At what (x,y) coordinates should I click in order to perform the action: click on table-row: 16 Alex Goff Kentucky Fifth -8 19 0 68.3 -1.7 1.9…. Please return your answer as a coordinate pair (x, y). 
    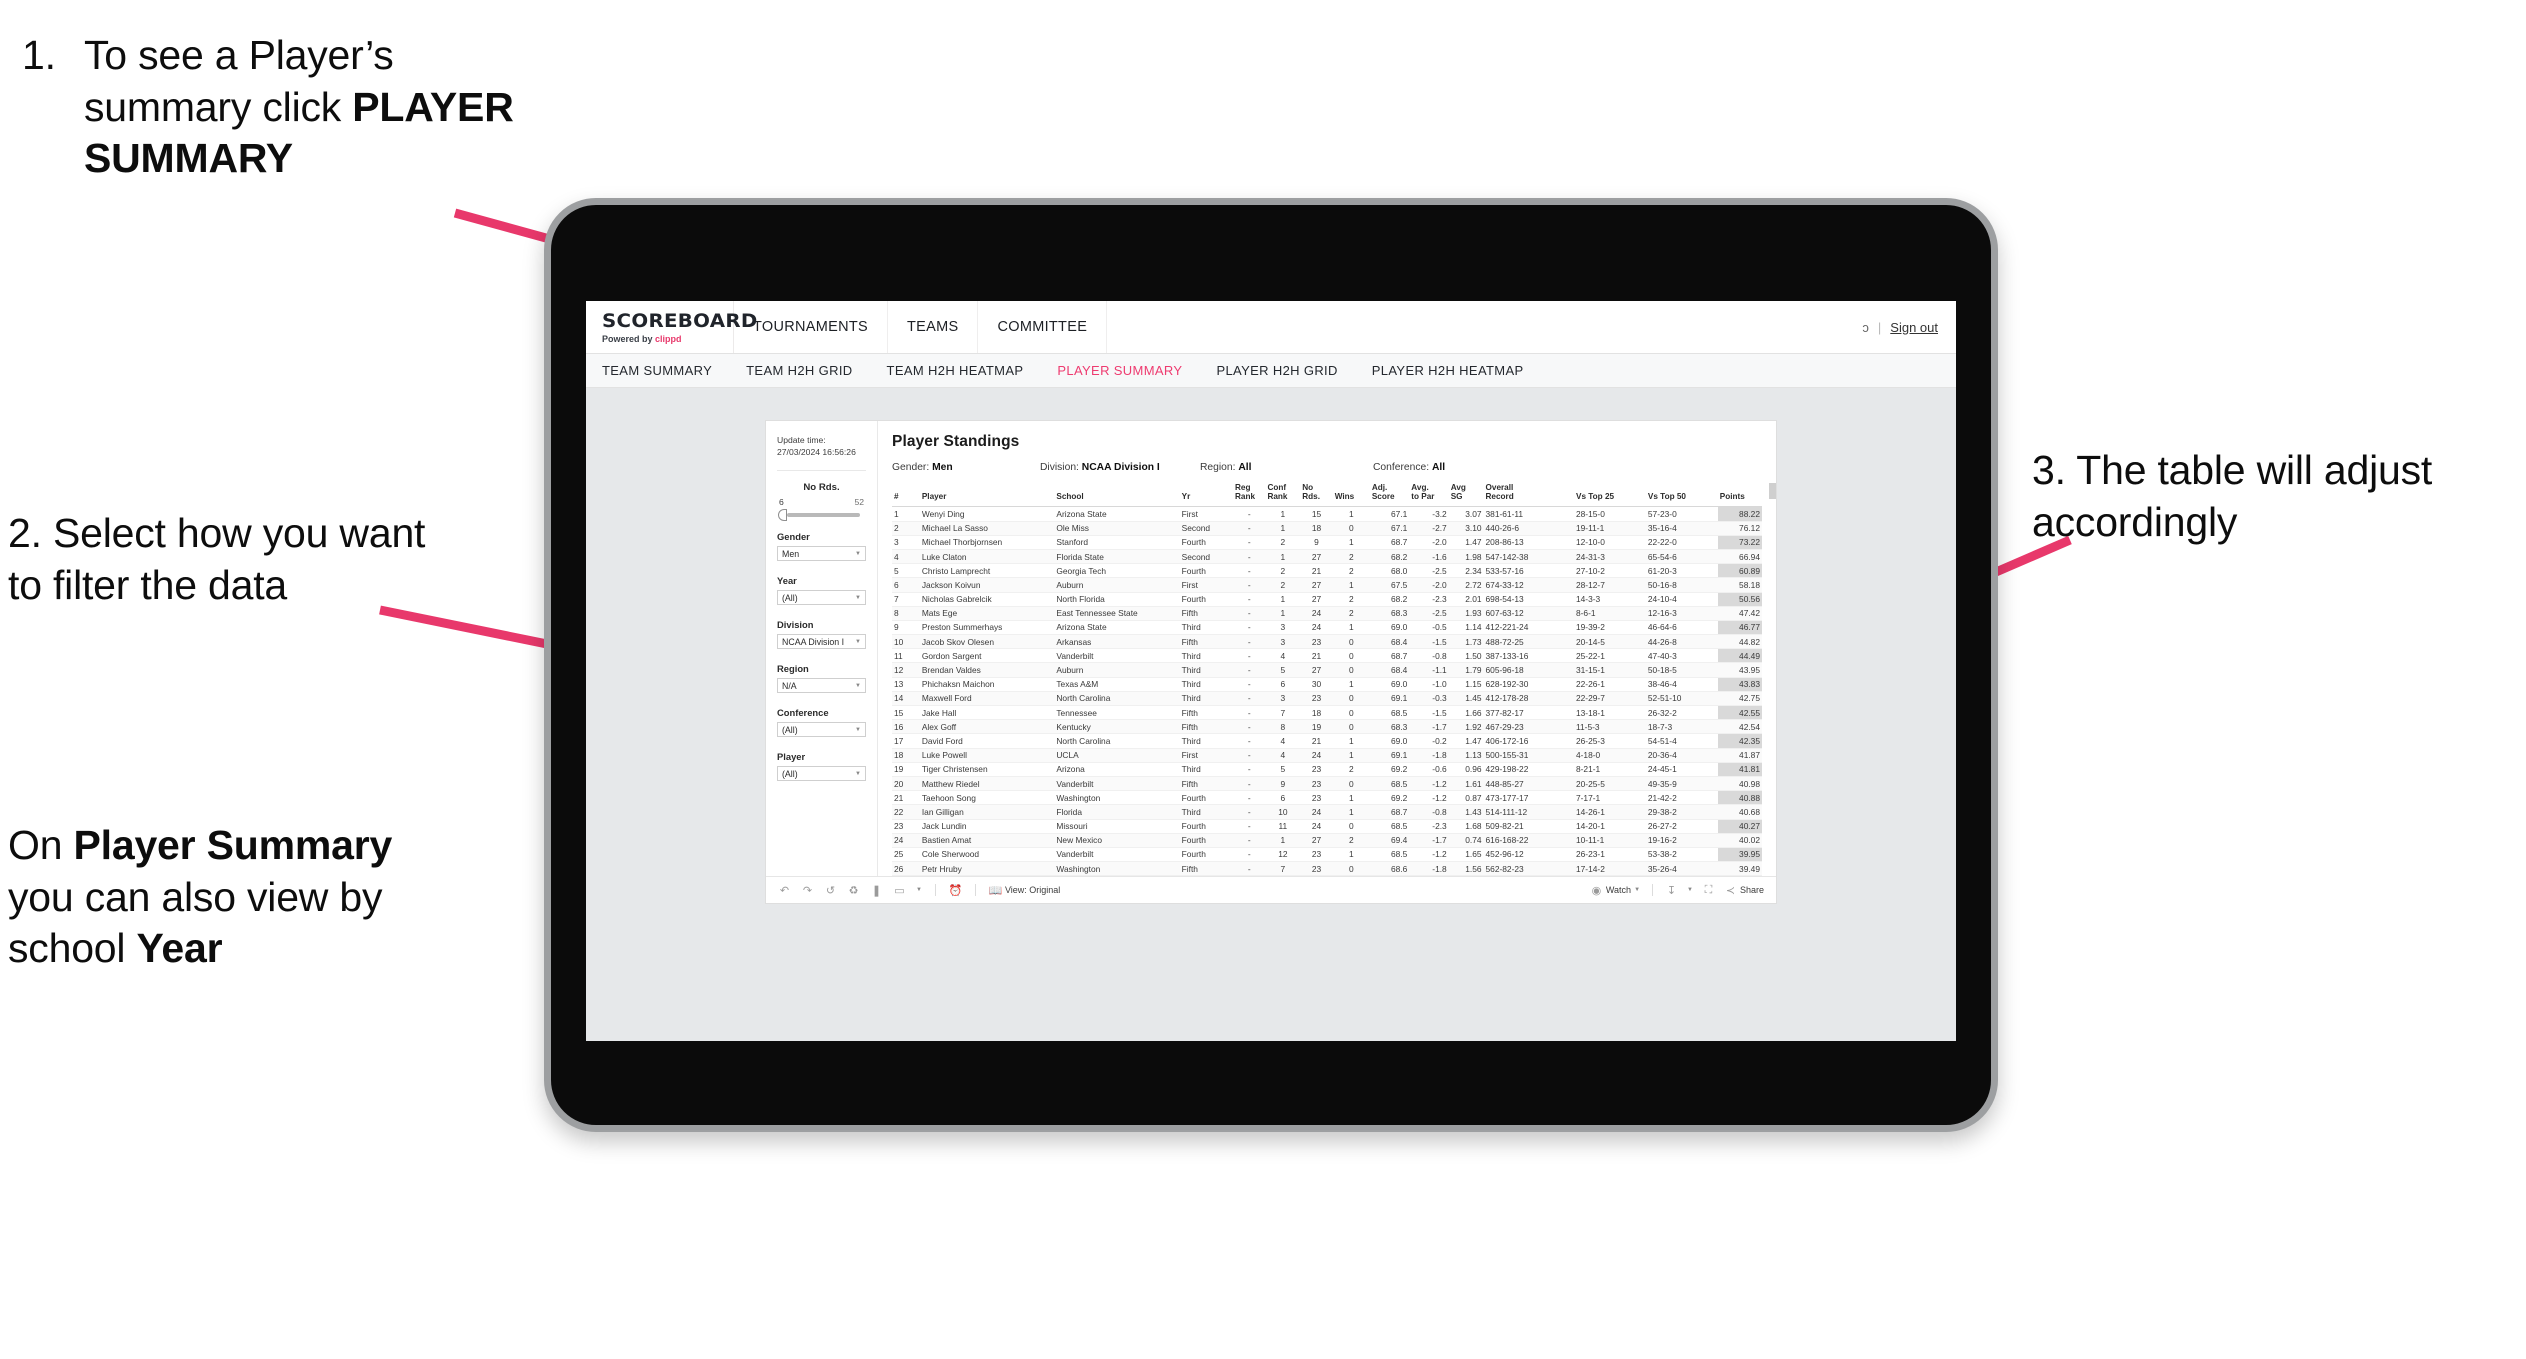
    Looking at the image, I should click on (1327, 727).